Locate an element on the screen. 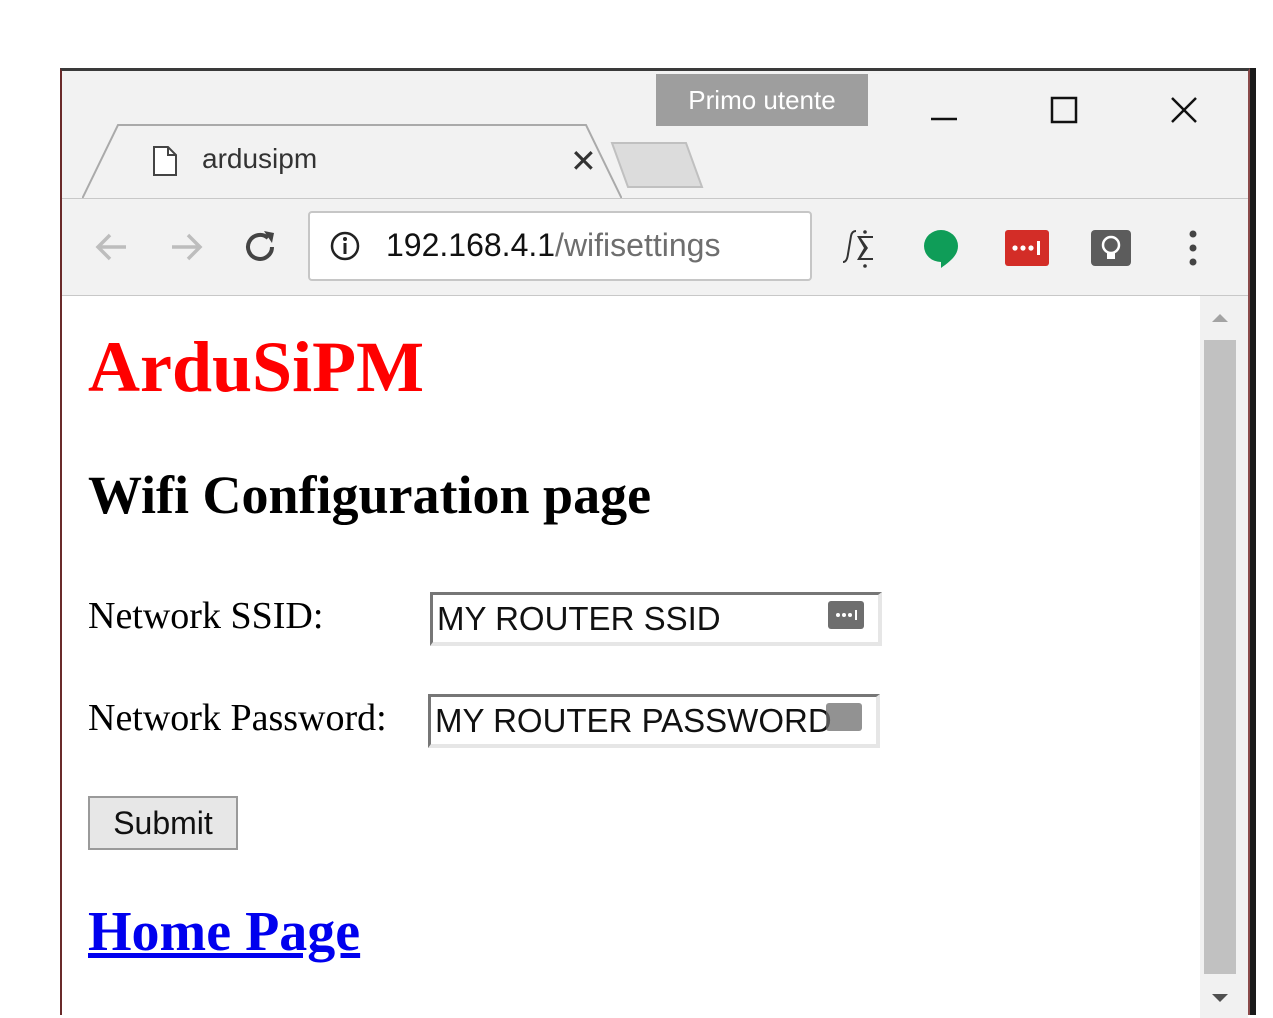 The image size is (1273, 1018). forward-arrow-icon is located at coordinates (187, 247).